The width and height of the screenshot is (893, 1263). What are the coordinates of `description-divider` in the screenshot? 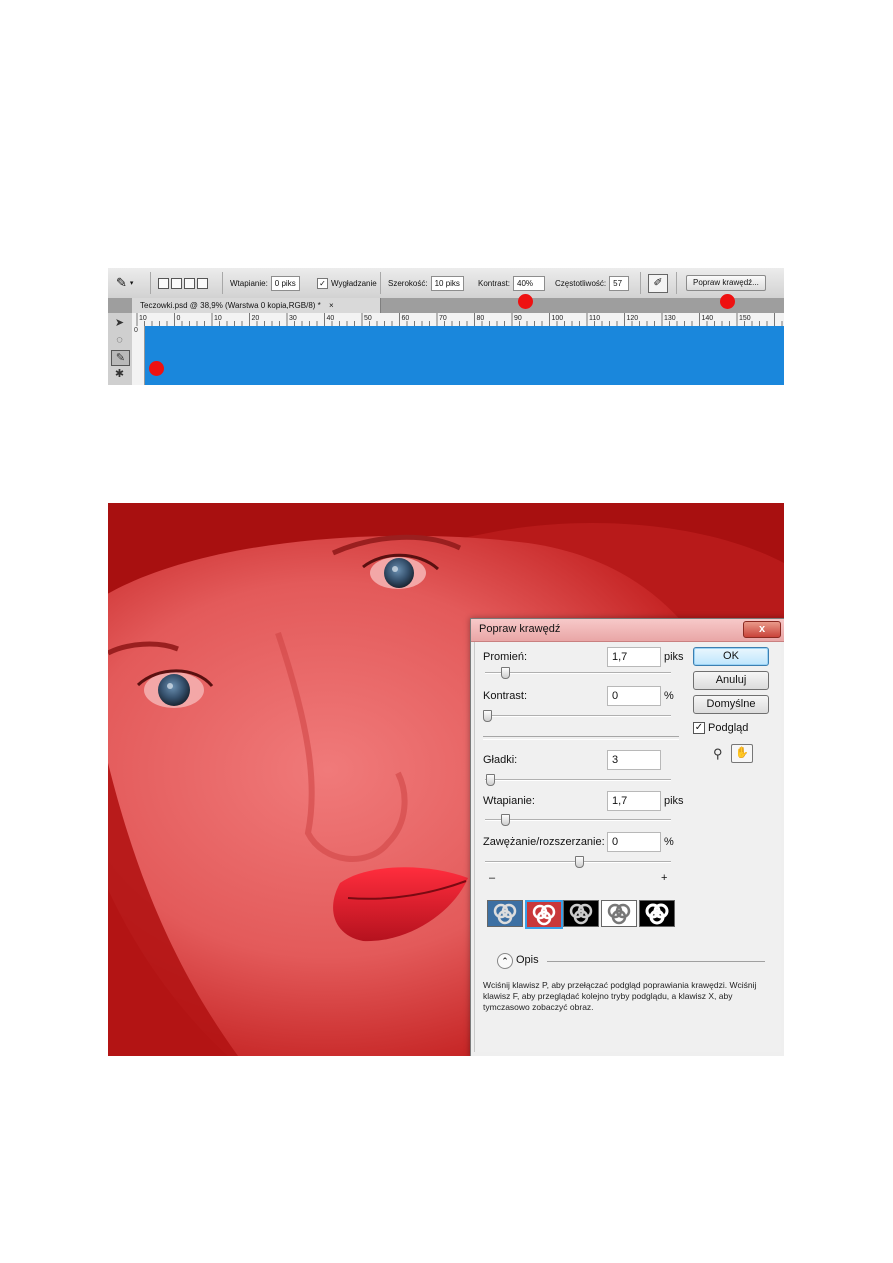 It's located at (656, 961).